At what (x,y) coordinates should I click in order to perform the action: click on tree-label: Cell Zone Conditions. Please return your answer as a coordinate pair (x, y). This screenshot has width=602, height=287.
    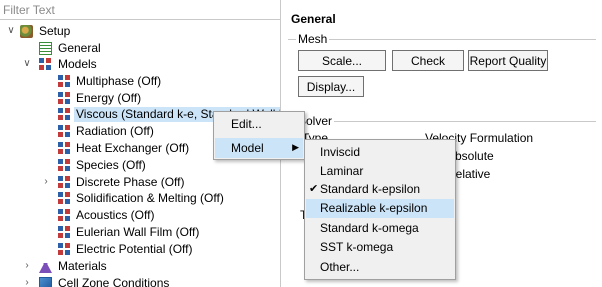
    Looking at the image, I should click on (114, 281).